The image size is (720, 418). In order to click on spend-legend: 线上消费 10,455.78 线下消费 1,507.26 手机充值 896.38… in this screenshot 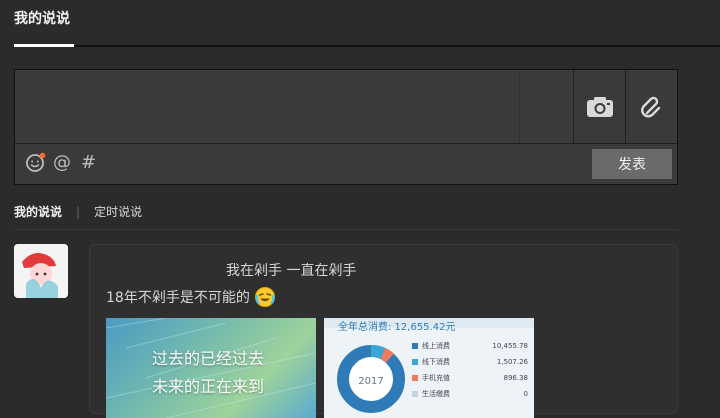, I will do `click(470, 370)`.